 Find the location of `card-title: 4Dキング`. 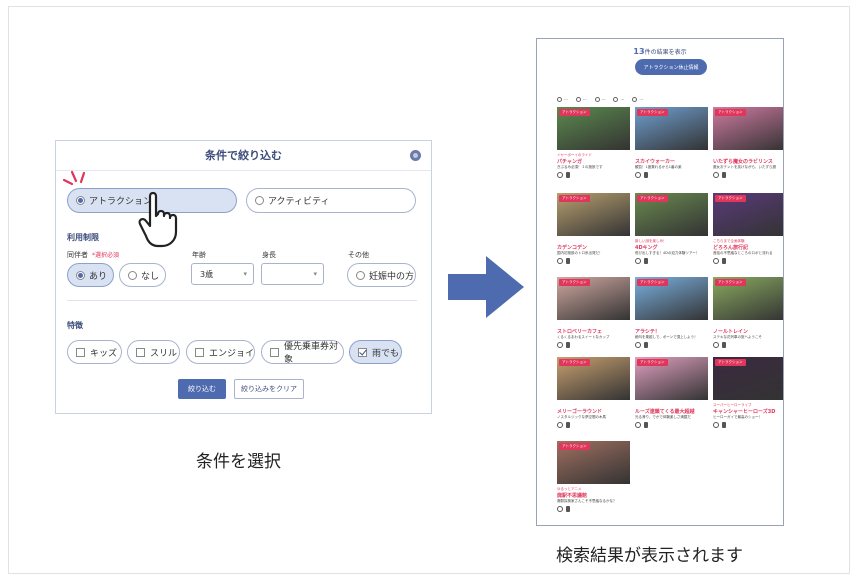

card-title: 4Dキング is located at coordinates (671, 247).